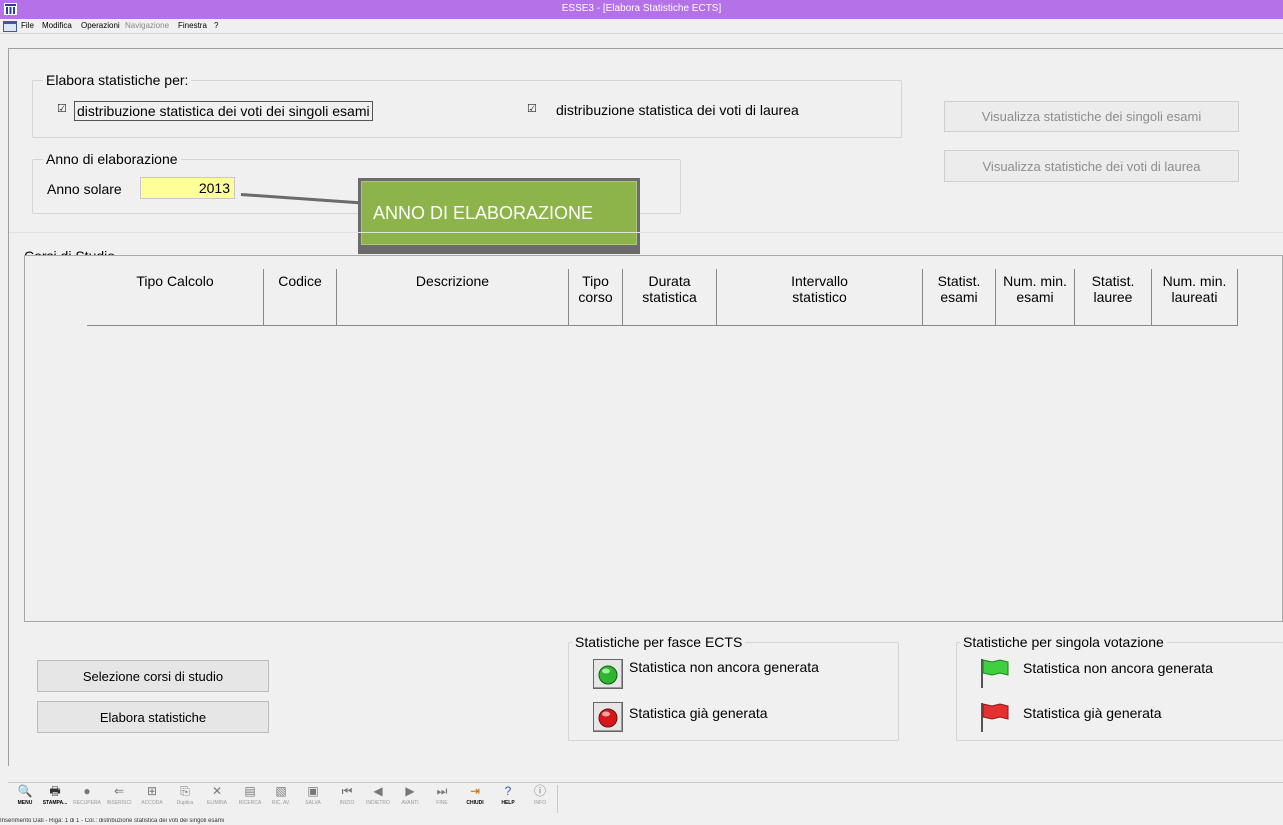 This screenshot has height=825, width=1283. What do you see at coordinates (281, 791) in the screenshot?
I see `advanced-search-icon: ▧` at bounding box center [281, 791].